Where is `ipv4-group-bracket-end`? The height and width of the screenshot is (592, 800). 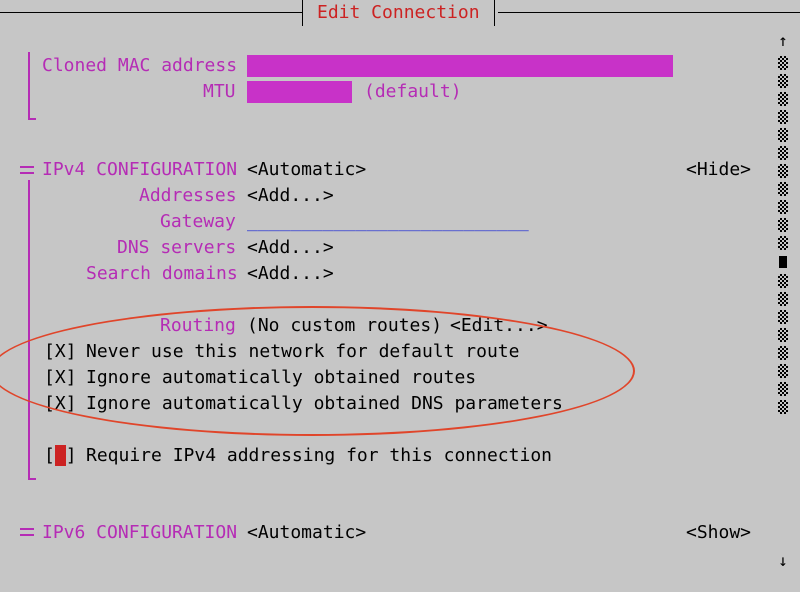 ipv4-group-bracket-end is located at coordinates (32, 479).